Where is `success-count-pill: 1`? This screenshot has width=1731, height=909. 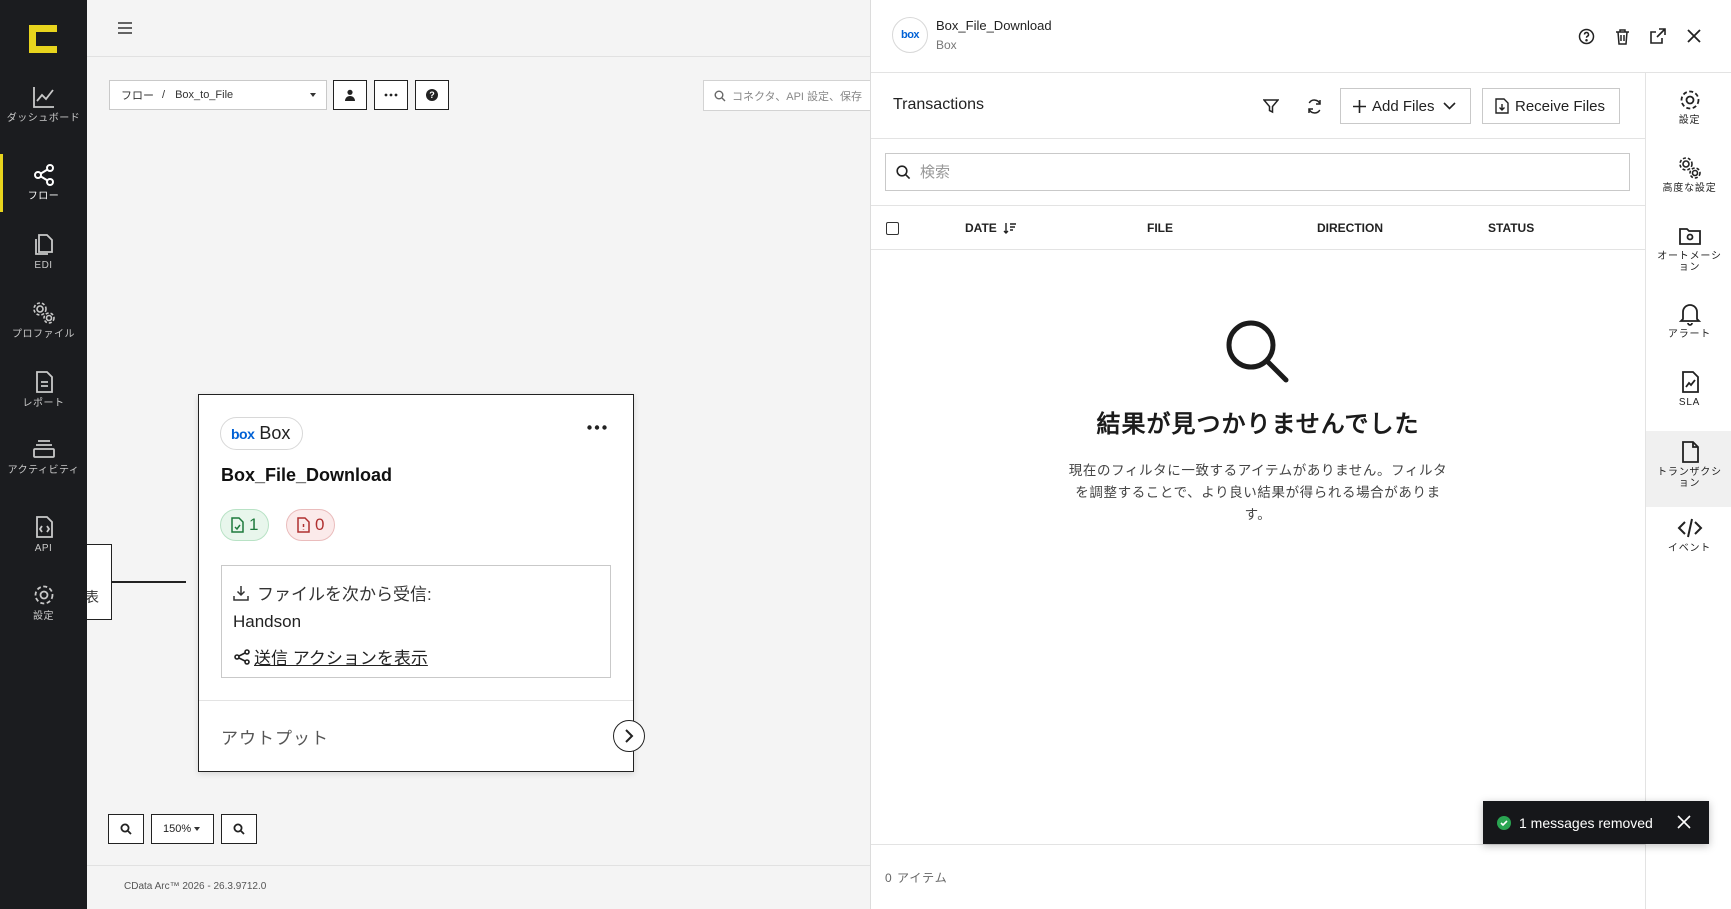 success-count-pill: 1 is located at coordinates (245, 525).